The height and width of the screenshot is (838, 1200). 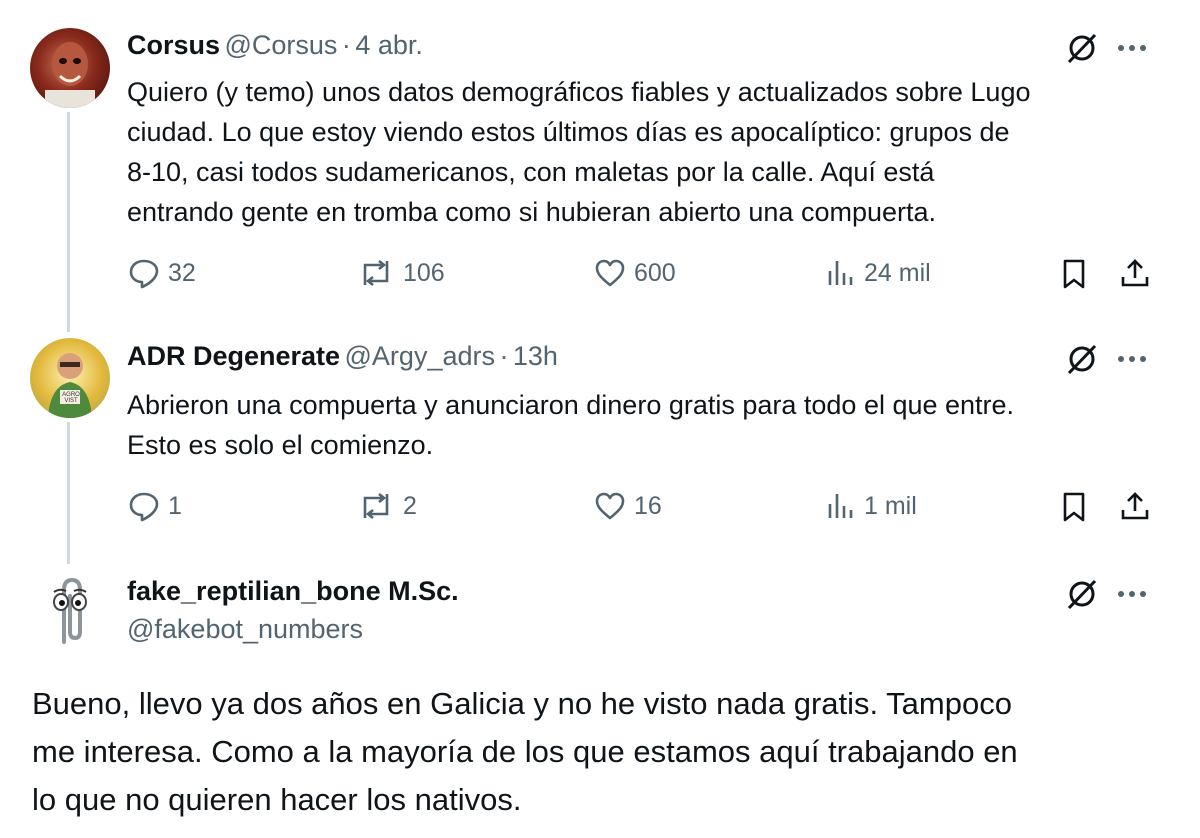 I want to click on timestamp: 13h, so click(x=535, y=356).